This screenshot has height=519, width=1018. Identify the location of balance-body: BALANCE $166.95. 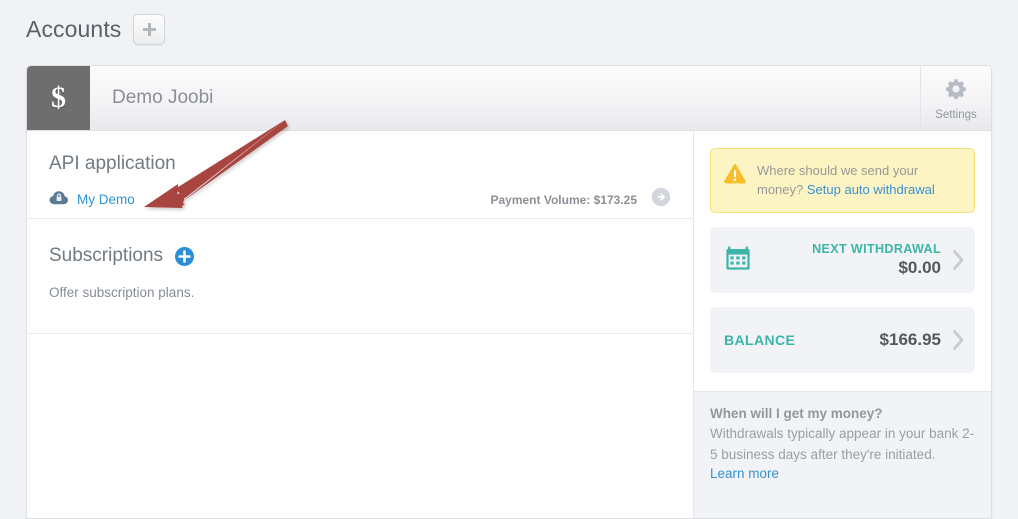
(836, 340).